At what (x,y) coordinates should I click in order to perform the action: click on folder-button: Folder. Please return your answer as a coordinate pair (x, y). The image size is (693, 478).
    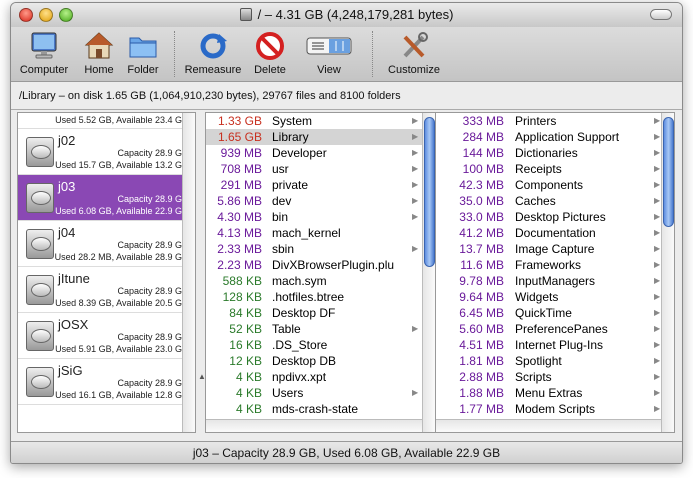
    Looking at the image, I should click on (143, 53).